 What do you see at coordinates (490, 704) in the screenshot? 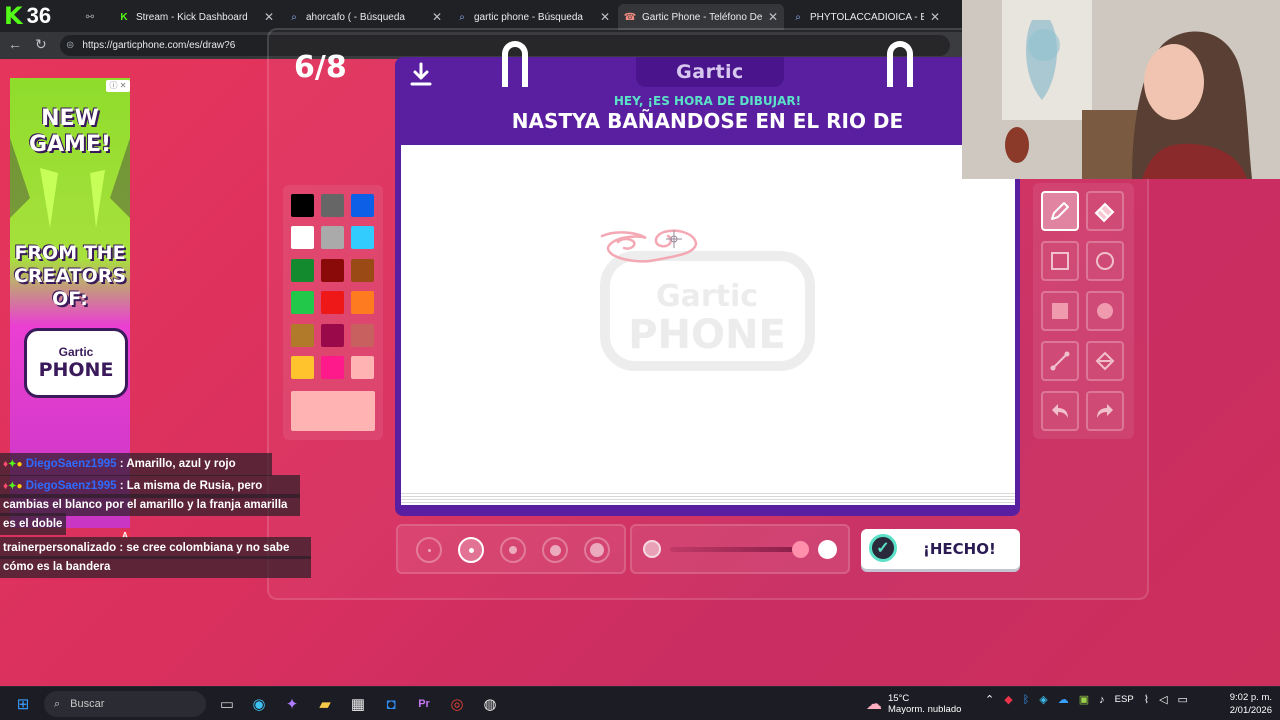
I see `obs-icon: ◍` at bounding box center [490, 704].